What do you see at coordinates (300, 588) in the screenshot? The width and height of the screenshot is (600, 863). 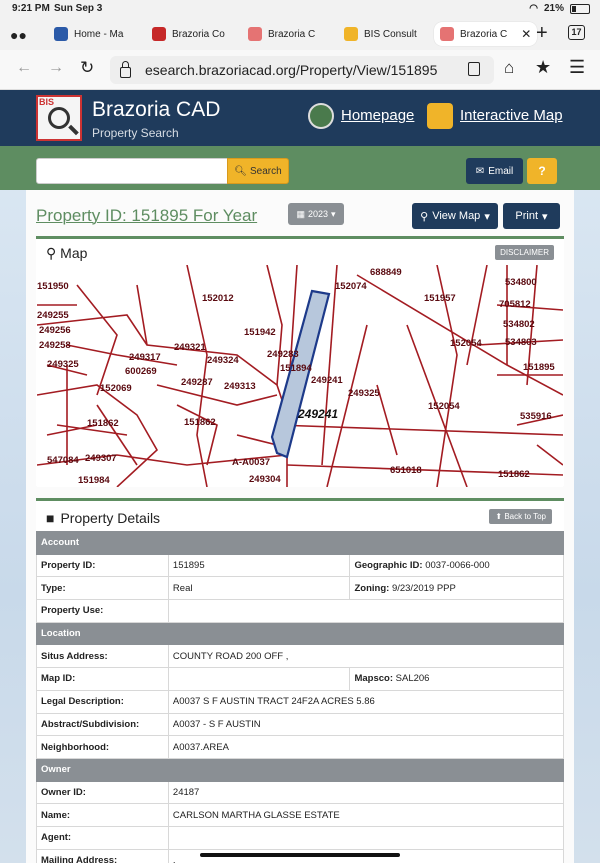 I see `table-row: Type: Real Zoning: 9/23/2019 PPP` at bounding box center [300, 588].